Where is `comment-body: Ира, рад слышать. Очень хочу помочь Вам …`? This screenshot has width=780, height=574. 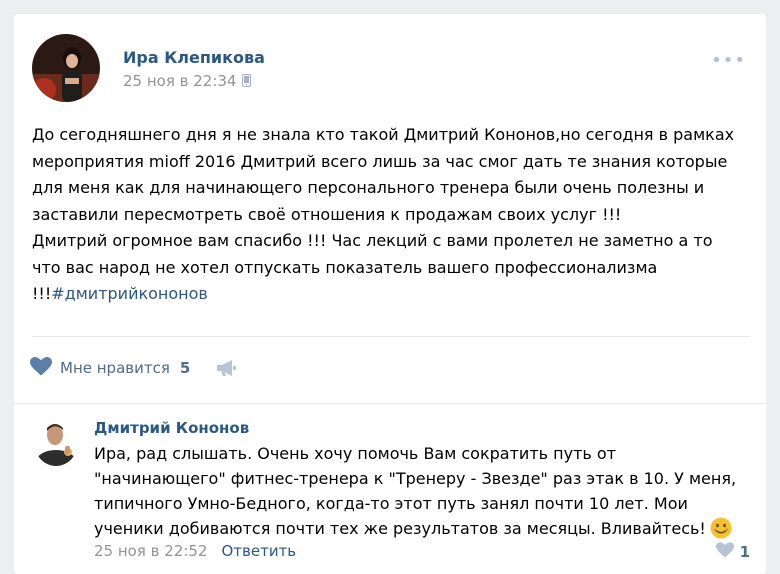
comment-body: Ира, рад слышать. Очень хочу помочь Вам … is located at coordinates (415, 491).